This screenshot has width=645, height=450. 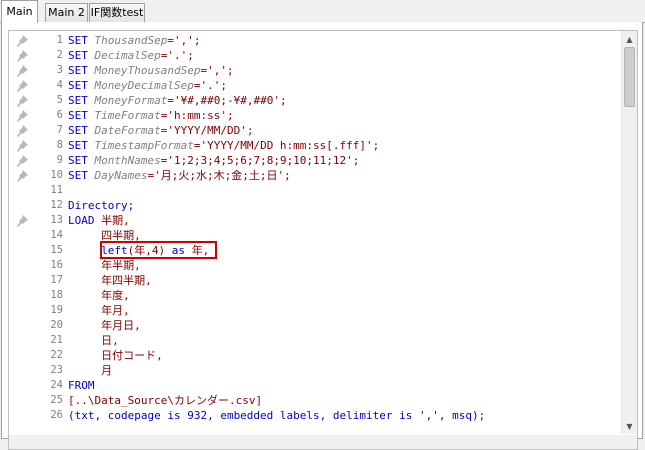 I want to click on code-token: ='月;火;水;木;金;土;日';, so click(x=219, y=175).